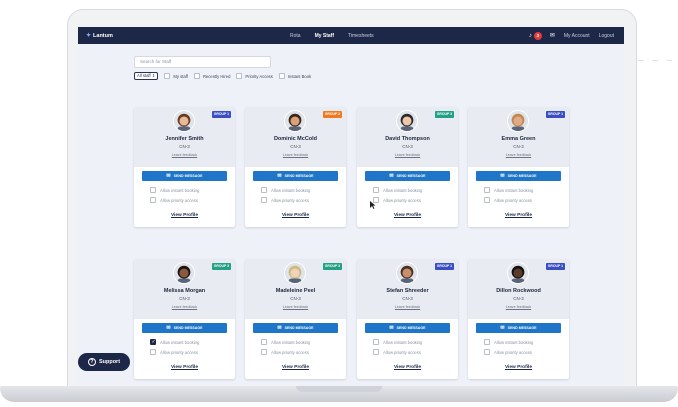  What do you see at coordinates (146, 76) in the screenshot?
I see `staff-filter-select: All staff ⇕` at bounding box center [146, 76].